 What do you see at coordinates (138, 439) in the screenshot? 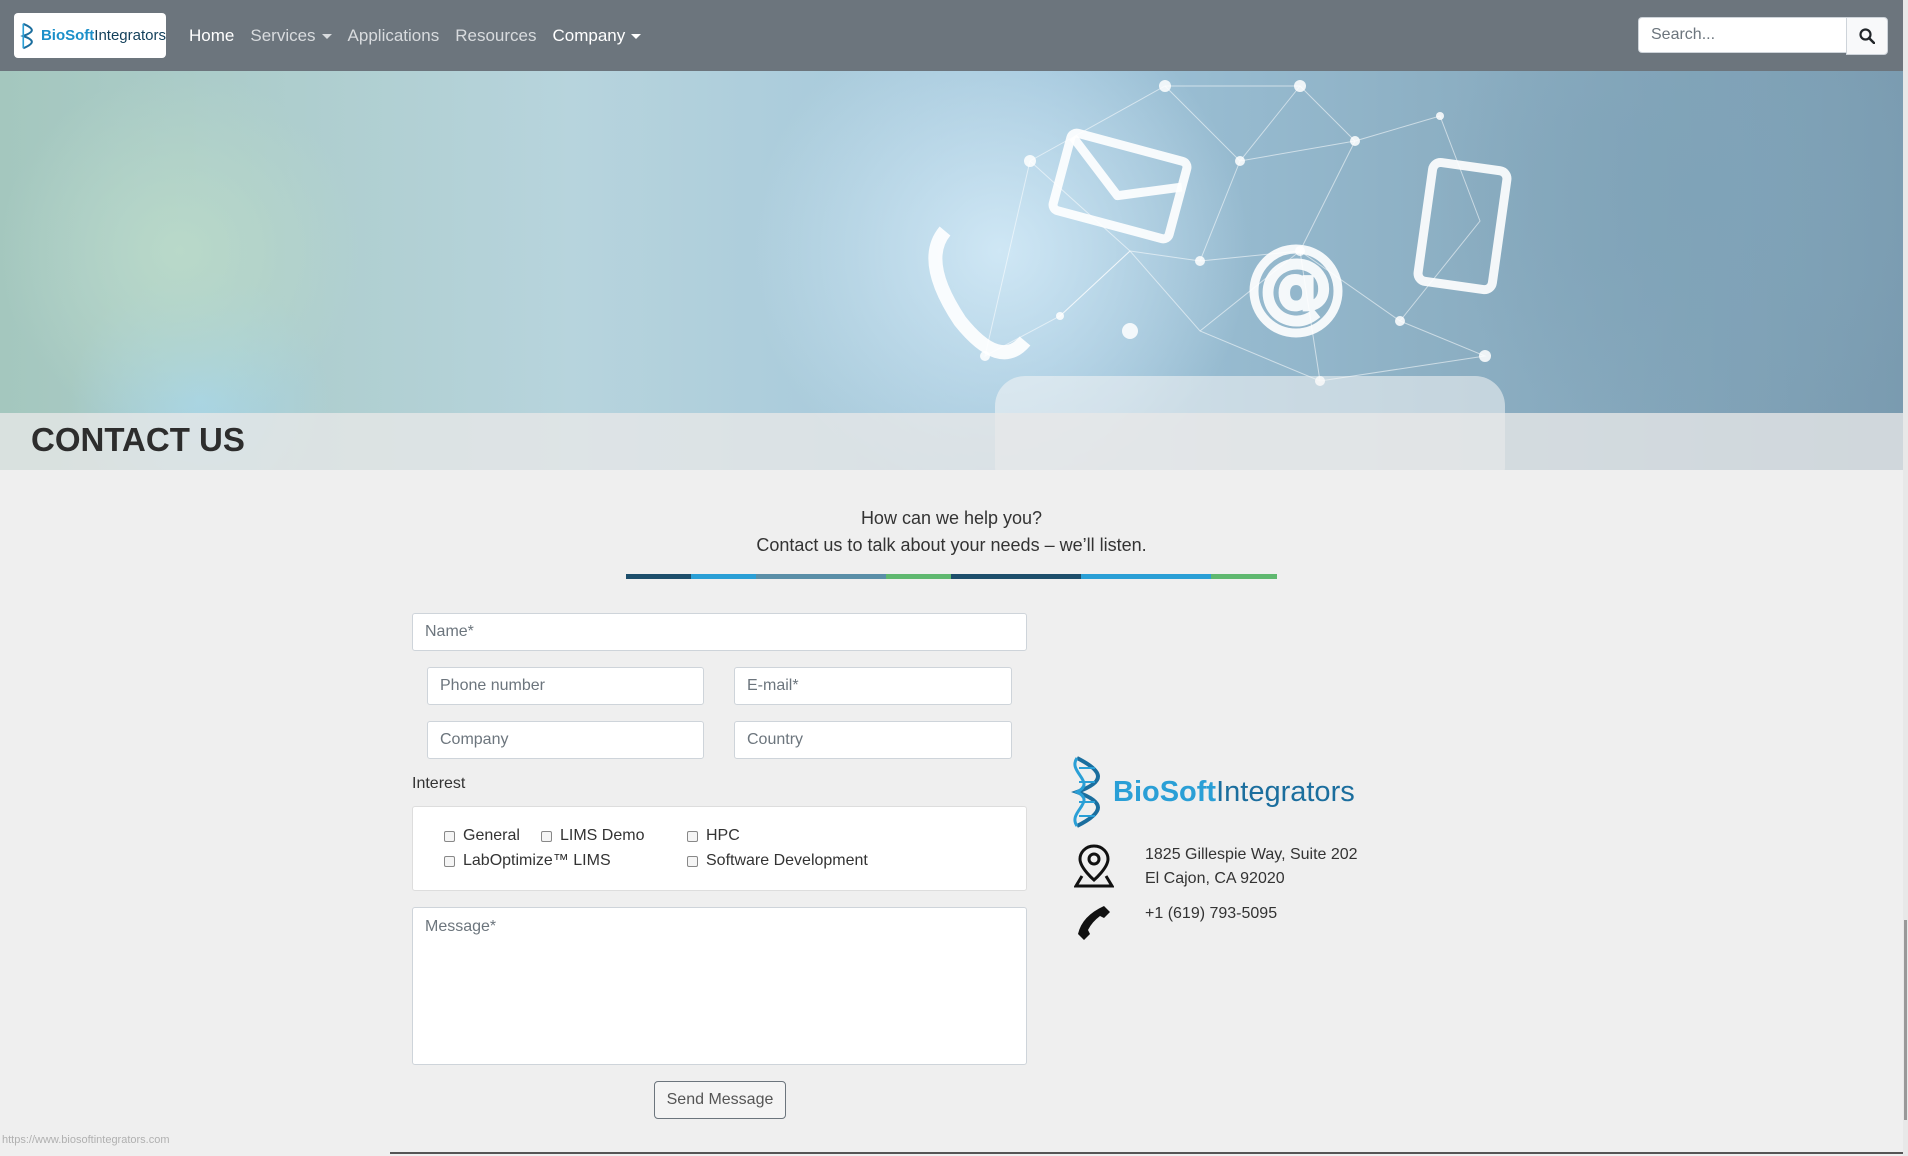
I see `page-title: CONTACT US` at bounding box center [138, 439].